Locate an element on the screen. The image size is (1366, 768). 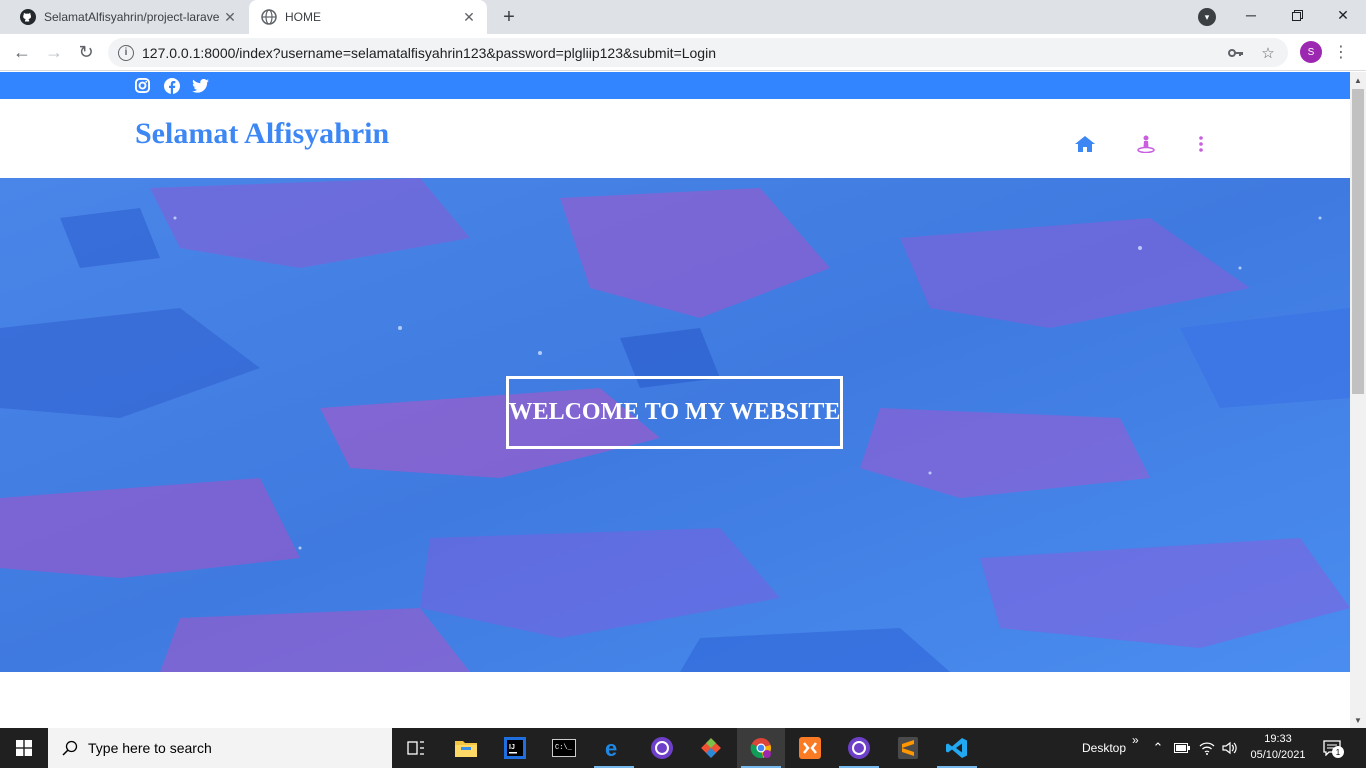
clock-date: 05/10/2021 is located at coordinates (1278, 755).